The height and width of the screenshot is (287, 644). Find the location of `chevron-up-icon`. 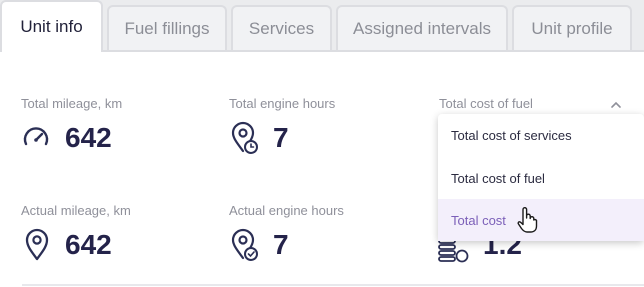

chevron-up-icon is located at coordinates (616, 106).